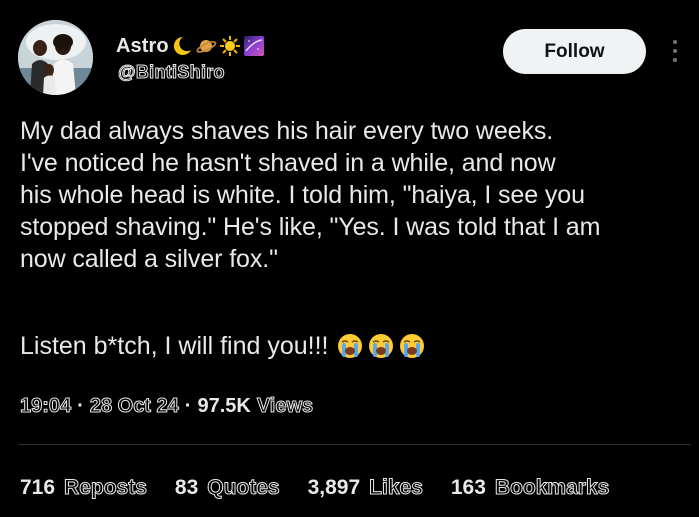 The image size is (699, 517). What do you see at coordinates (186, 487) in the screenshot?
I see `quotes-count: 83` at bounding box center [186, 487].